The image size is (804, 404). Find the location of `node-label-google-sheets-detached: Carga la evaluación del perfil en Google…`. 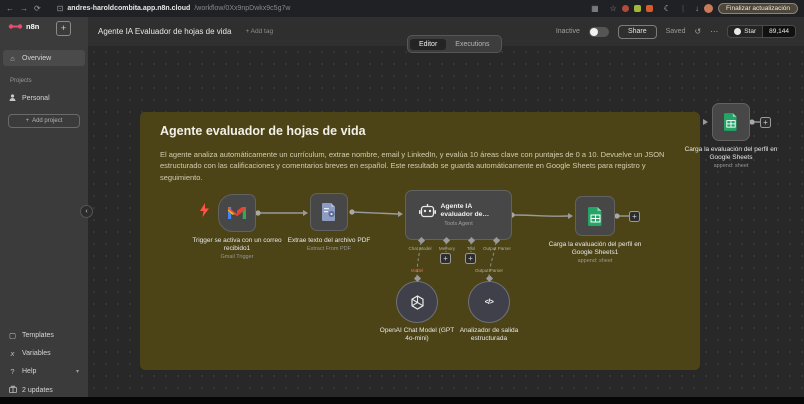

node-label-google-sheets-detached: Carga la evaluación del perfil en Google… is located at coordinates (731, 158).